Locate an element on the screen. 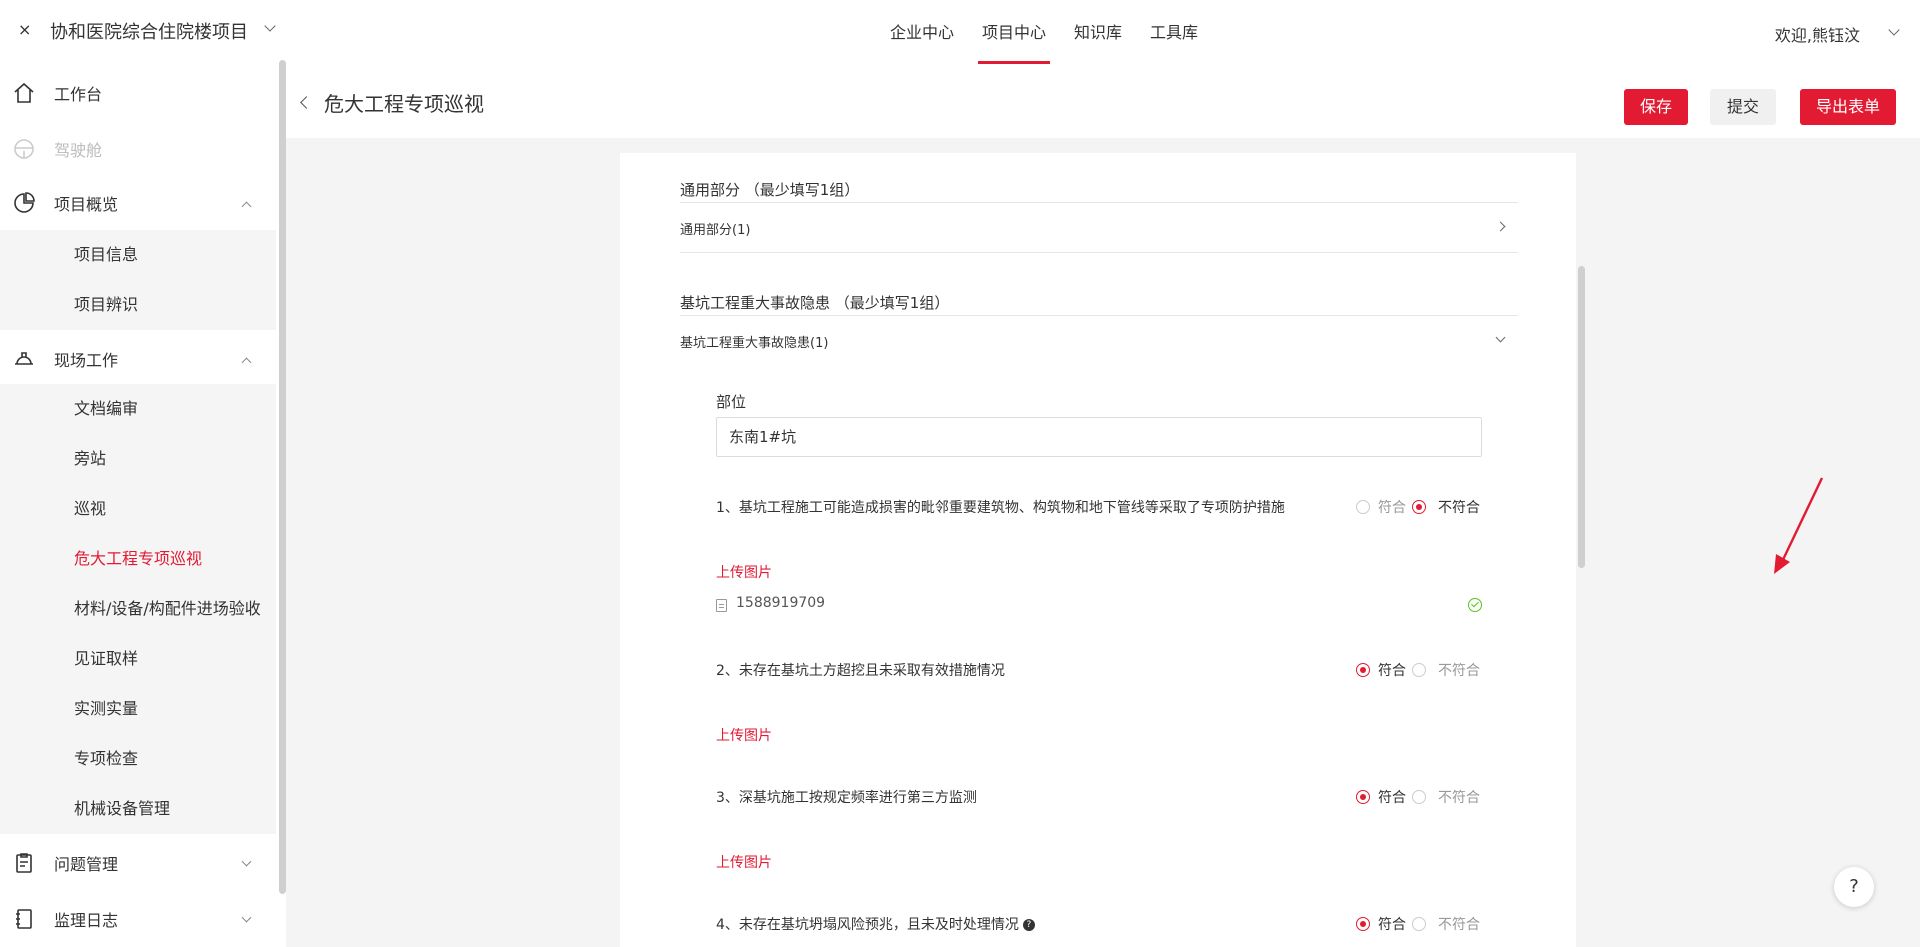  sidebar-item-label: 现场工作 is located at coordinates (86, 360).